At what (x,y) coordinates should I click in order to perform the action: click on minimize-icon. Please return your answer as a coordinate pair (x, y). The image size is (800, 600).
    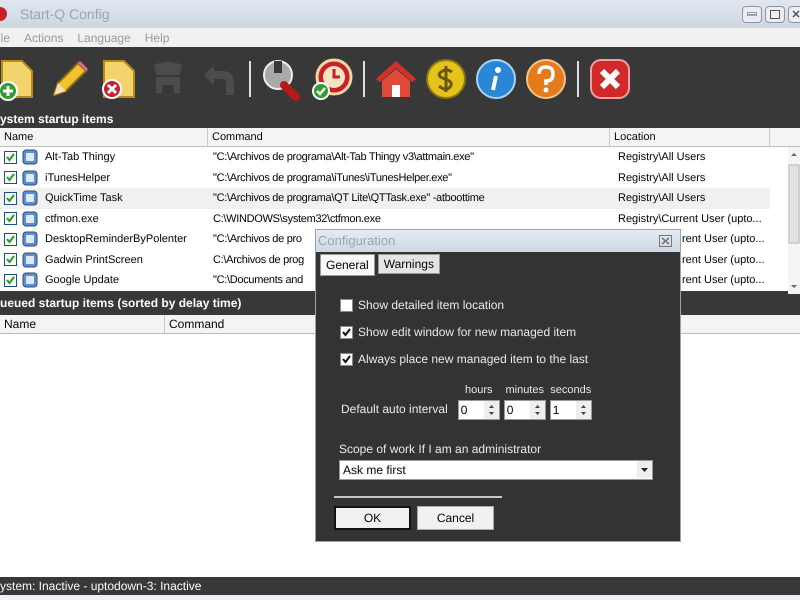
    Looking at the image, I should click on (752, 14).